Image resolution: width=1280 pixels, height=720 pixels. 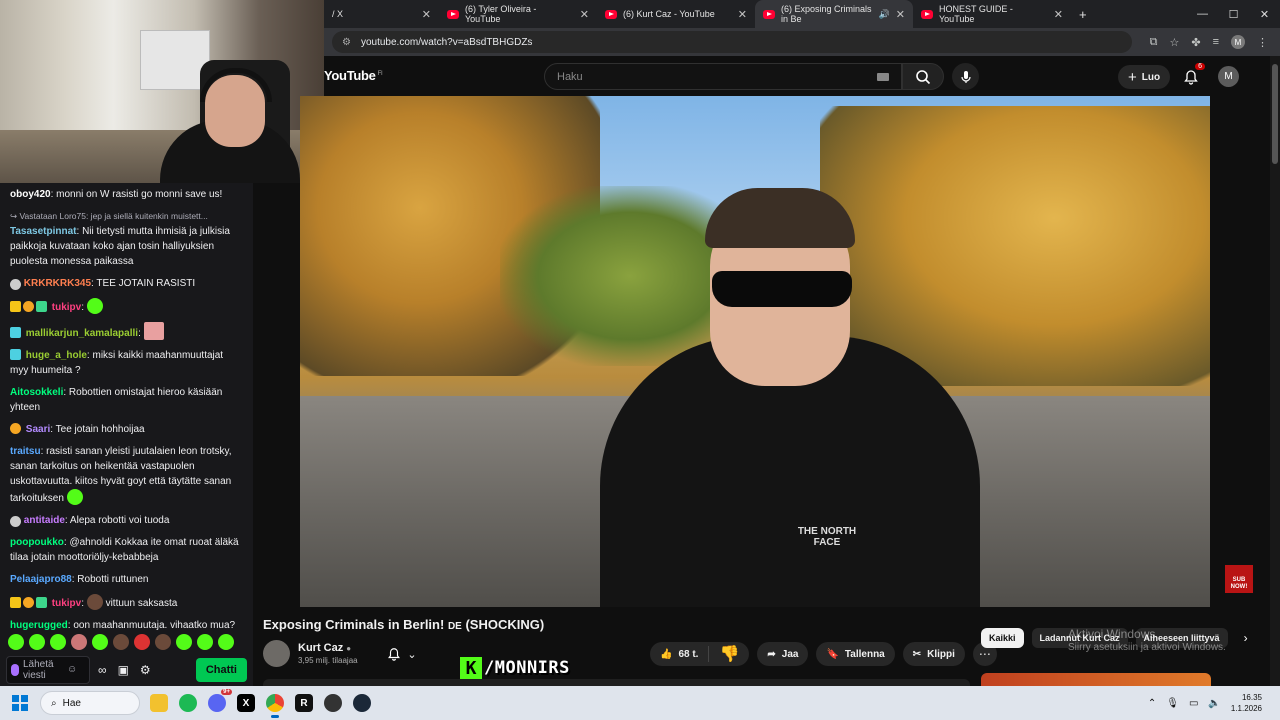 What do you see at coordinates (220, 700) in the screenshot?
I see `discord-icon: 9+` at bounding box center [220, 700].